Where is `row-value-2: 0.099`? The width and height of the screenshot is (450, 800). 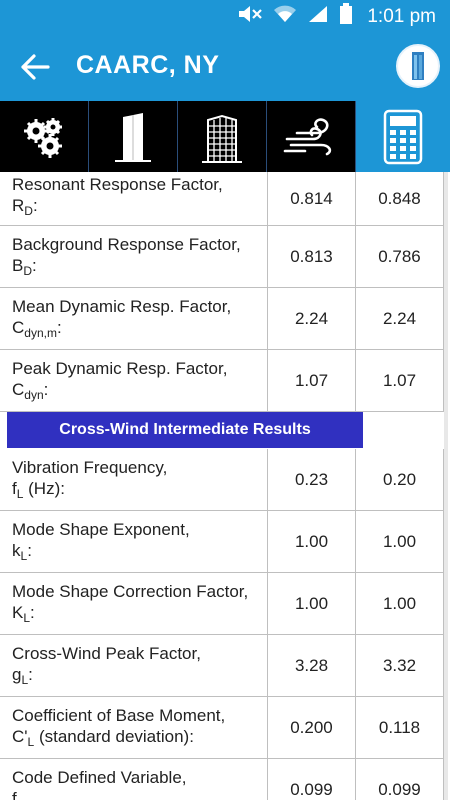
row-value-2: 0.099 is located at coordinates (400, 779).